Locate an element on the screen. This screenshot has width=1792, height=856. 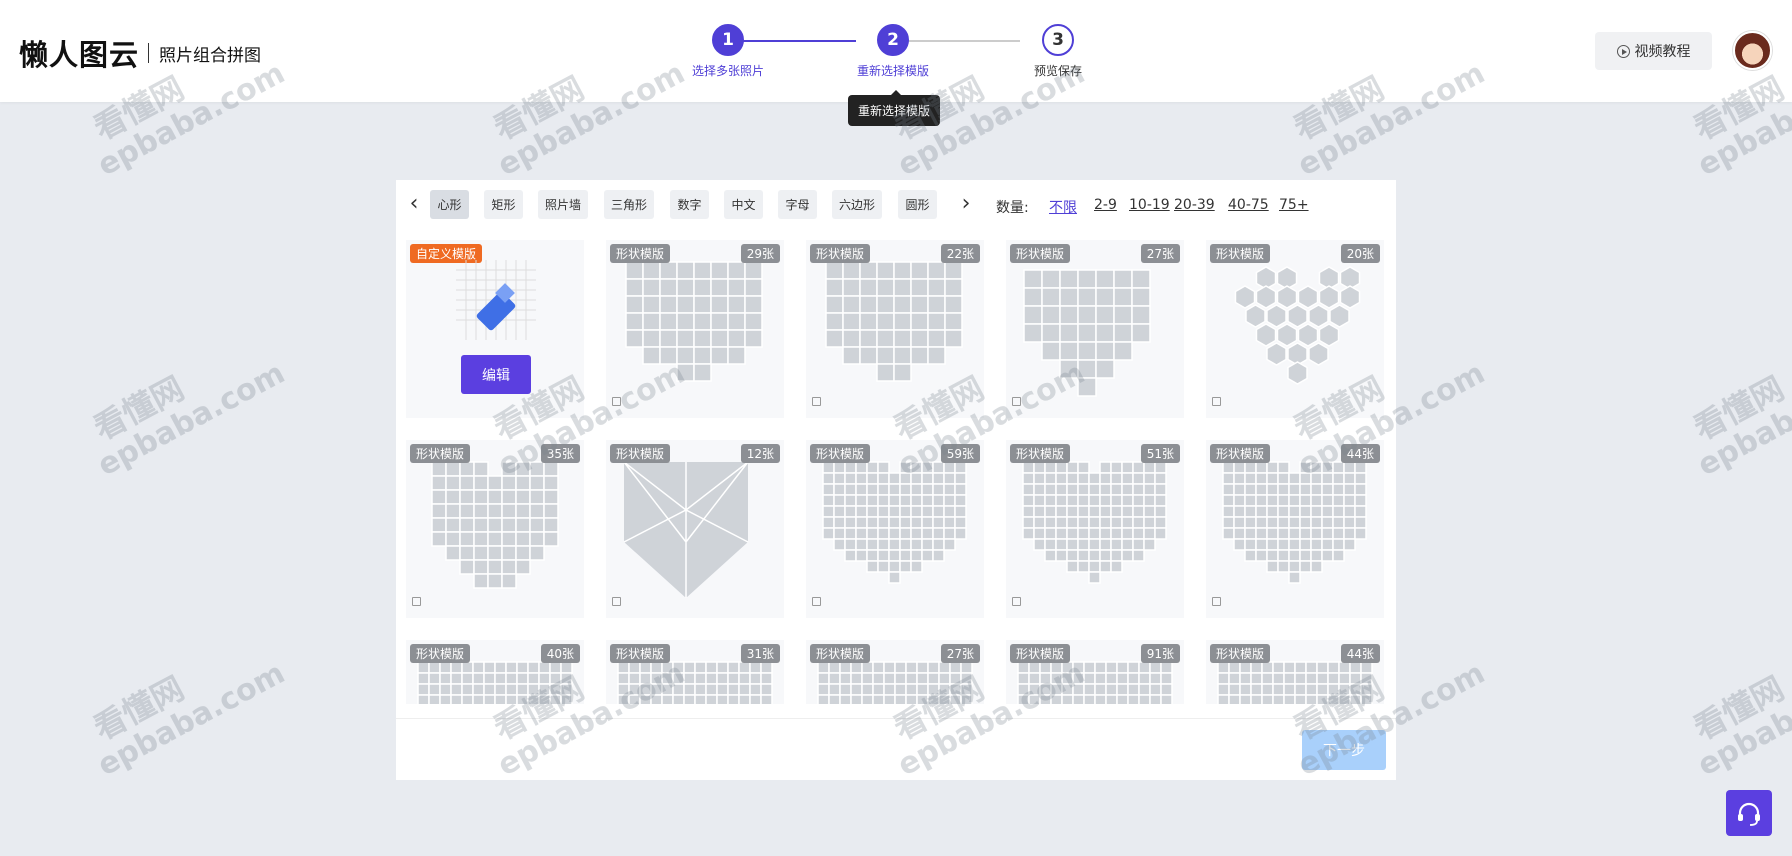
watermark-line2: epbaba.com is located at coordinates (191, 419).